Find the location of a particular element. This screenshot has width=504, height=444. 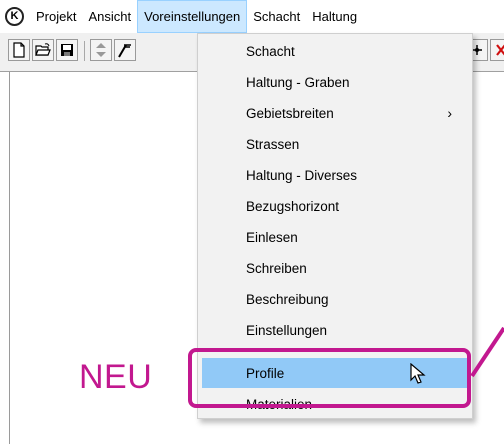

open-button is located at coordinates (43, 50).